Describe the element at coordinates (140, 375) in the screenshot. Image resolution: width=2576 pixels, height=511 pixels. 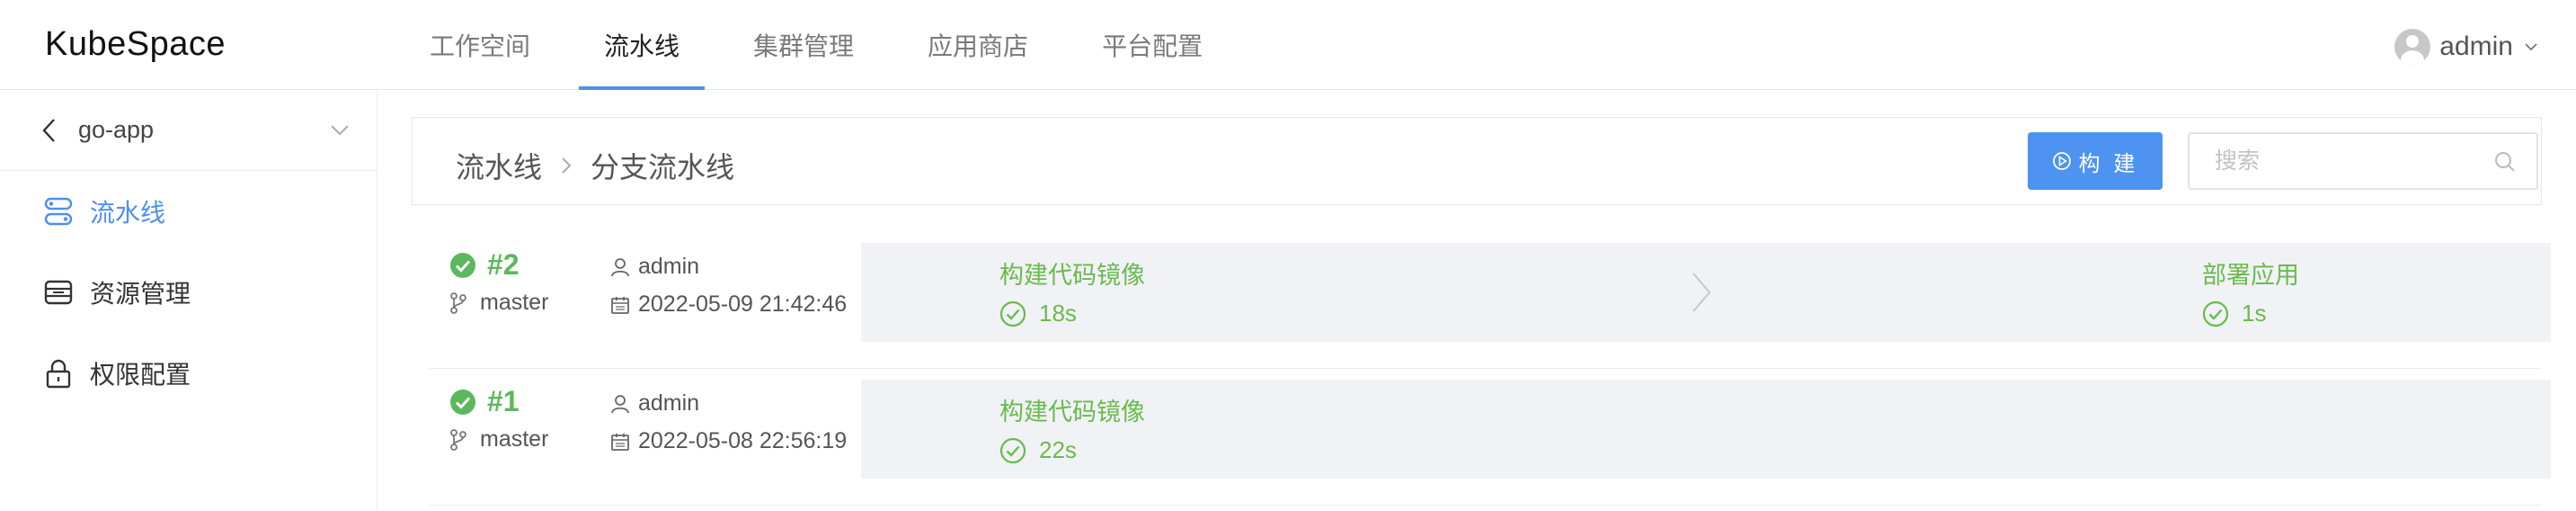
I see `sidebar-item-label: 权限配置` at that location.